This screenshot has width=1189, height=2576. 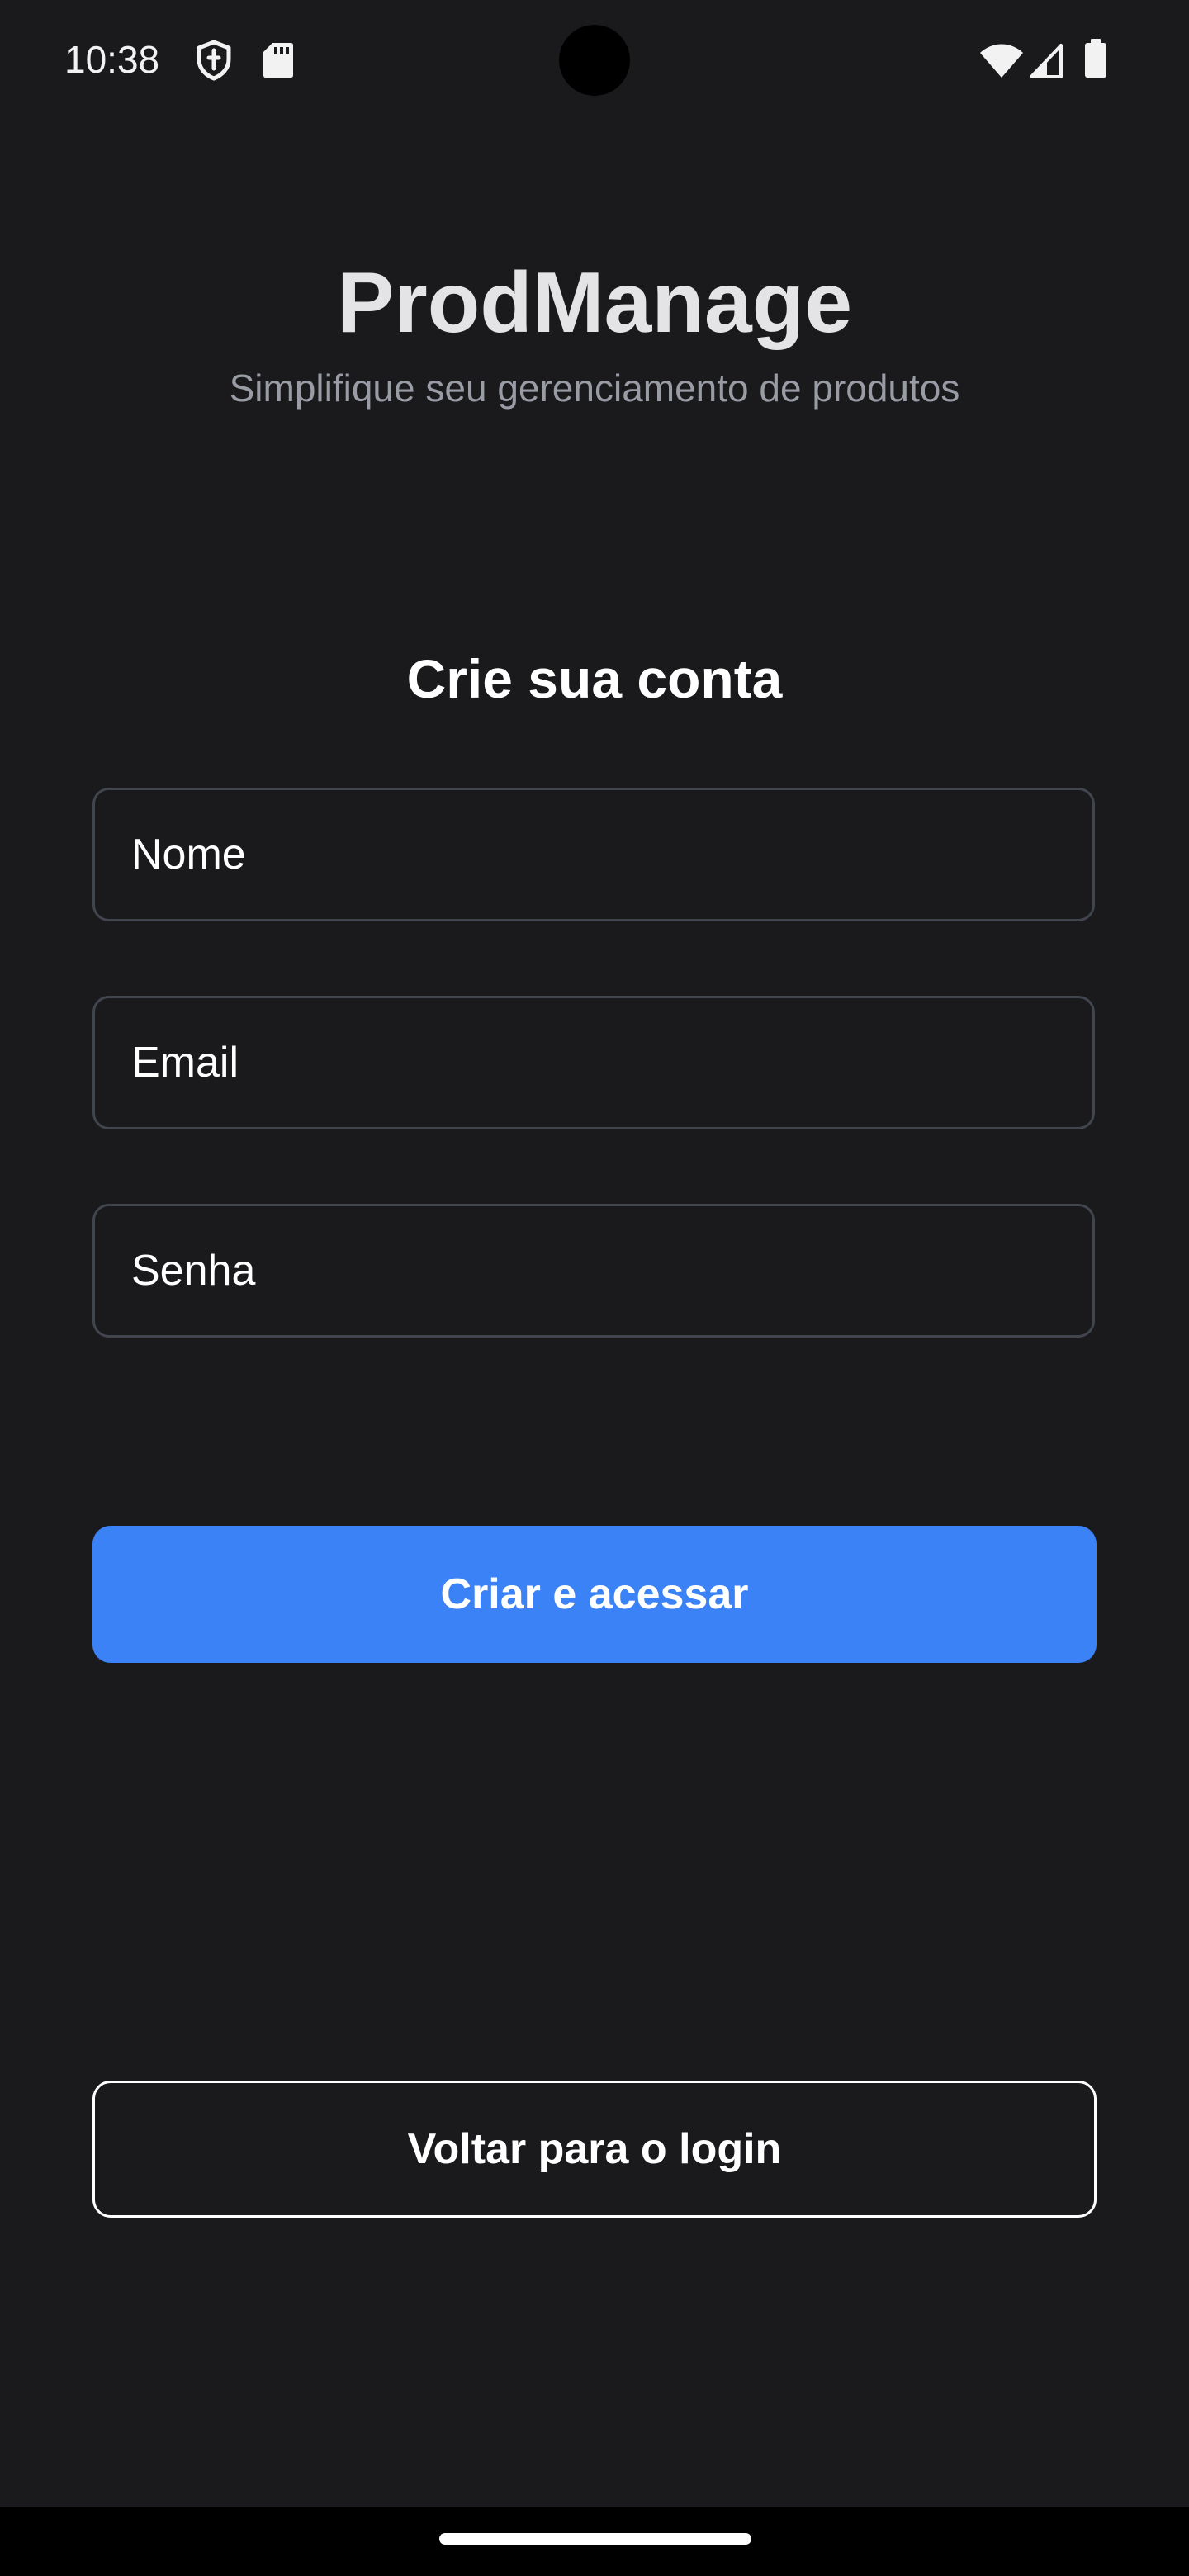 I want to click on name-field-placeholder: Nome, so click(x=188, y=854).